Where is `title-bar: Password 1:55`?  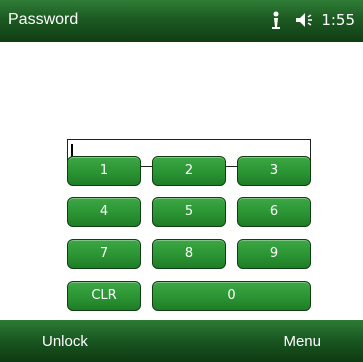
title-bar: Password 1:55 is located at coordinates (181, 21).